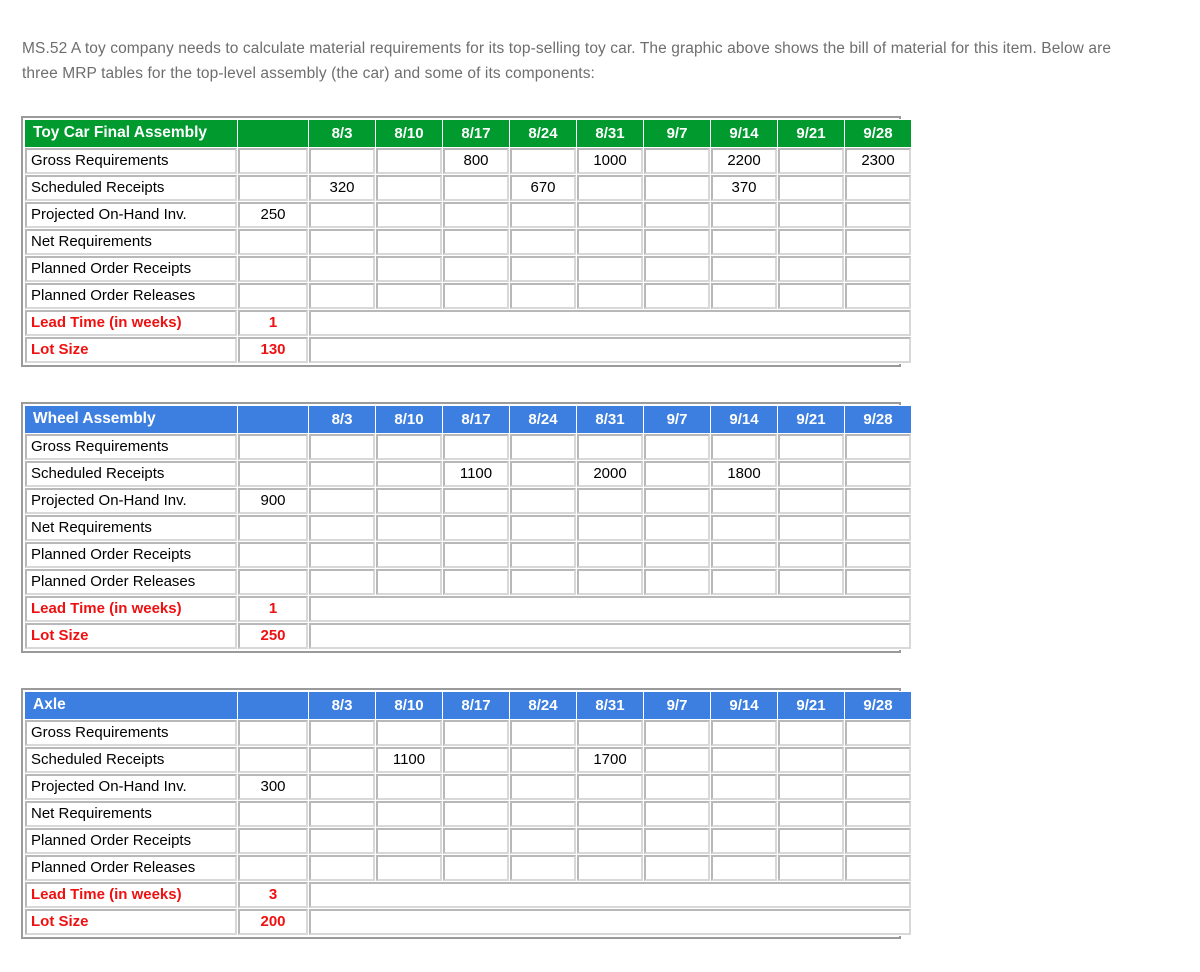 Image resolution: width=1200 pixels, height=972 pixels. I want to click on cell-scheduled-9-14: 370, so click(744, 187).